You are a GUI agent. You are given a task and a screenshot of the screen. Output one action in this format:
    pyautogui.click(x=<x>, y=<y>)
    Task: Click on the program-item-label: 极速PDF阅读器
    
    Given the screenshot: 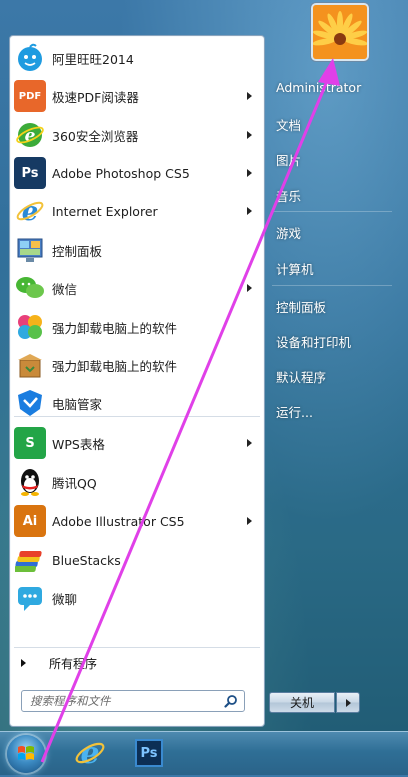 What is the action you would take?
    pyautogui.click(x=95, y=97)
    